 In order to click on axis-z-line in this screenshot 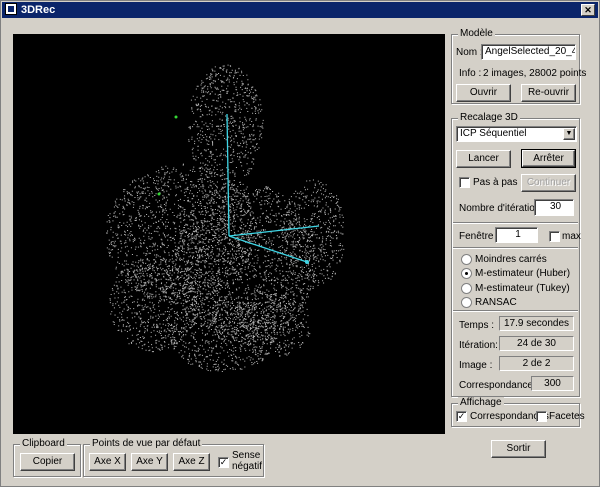, I will do `click(268, 249)`.